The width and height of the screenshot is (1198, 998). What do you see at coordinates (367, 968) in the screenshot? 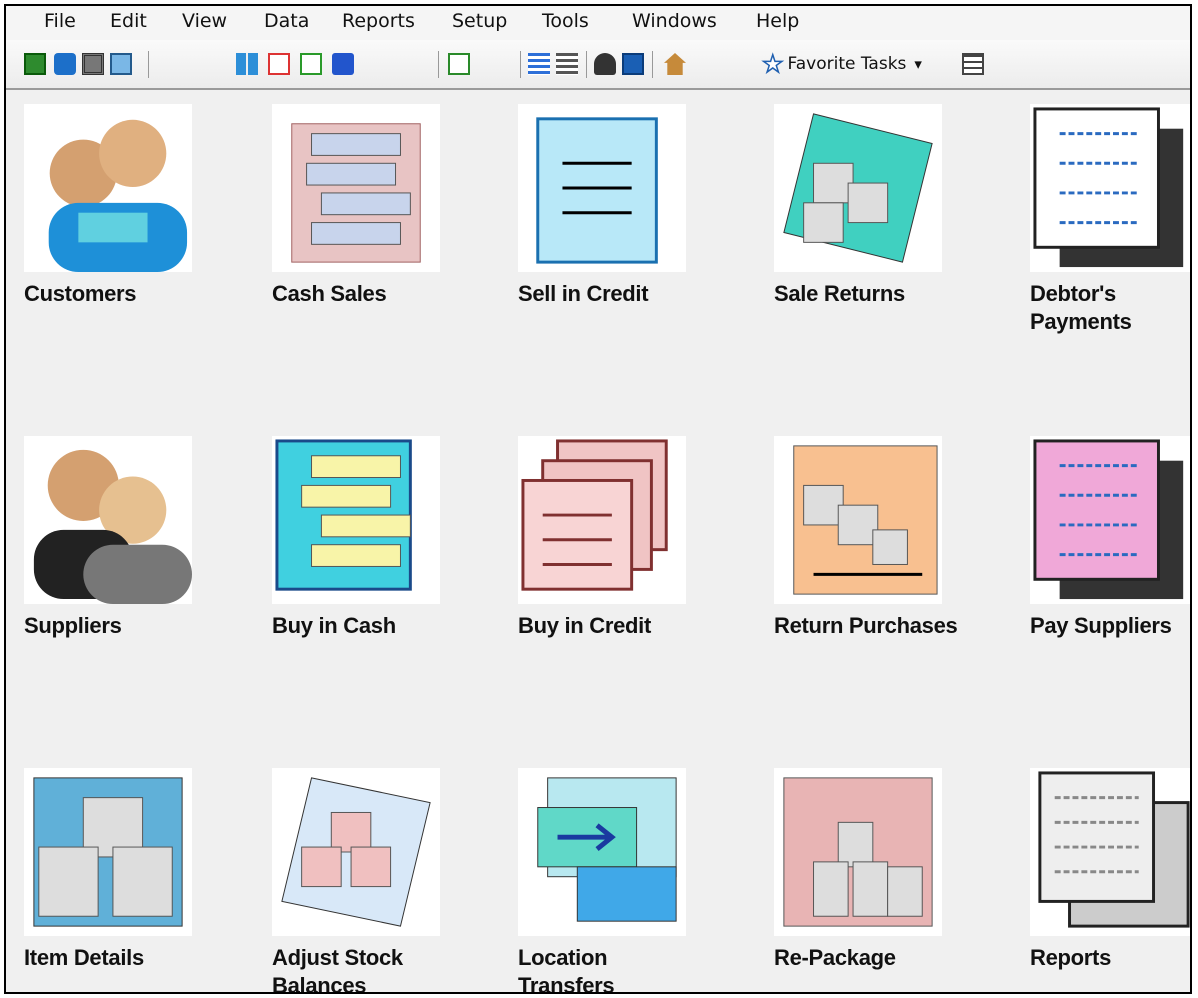
I see `task-label: Adjust Stock Balances` at bounding box center [367, 968].